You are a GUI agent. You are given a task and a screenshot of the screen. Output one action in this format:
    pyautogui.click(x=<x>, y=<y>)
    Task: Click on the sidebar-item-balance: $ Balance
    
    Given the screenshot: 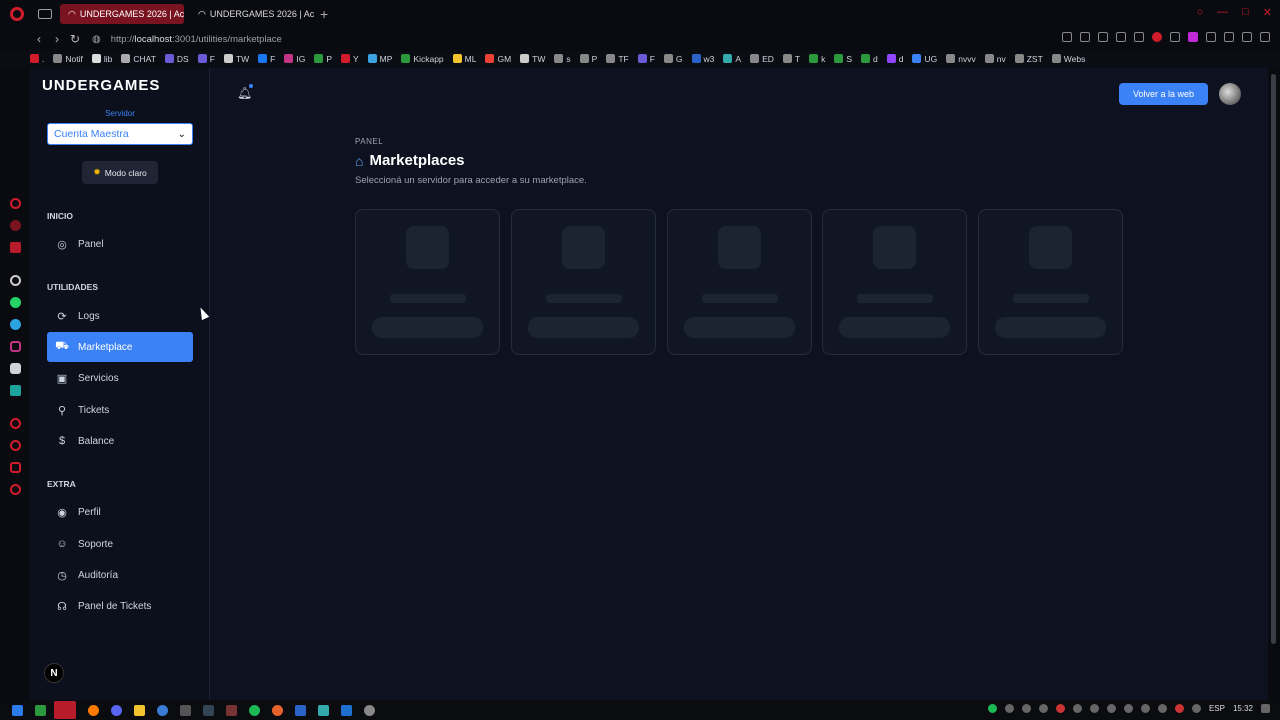 What is the action you would take?
    pyautogui.click(x=120, y=441)
    